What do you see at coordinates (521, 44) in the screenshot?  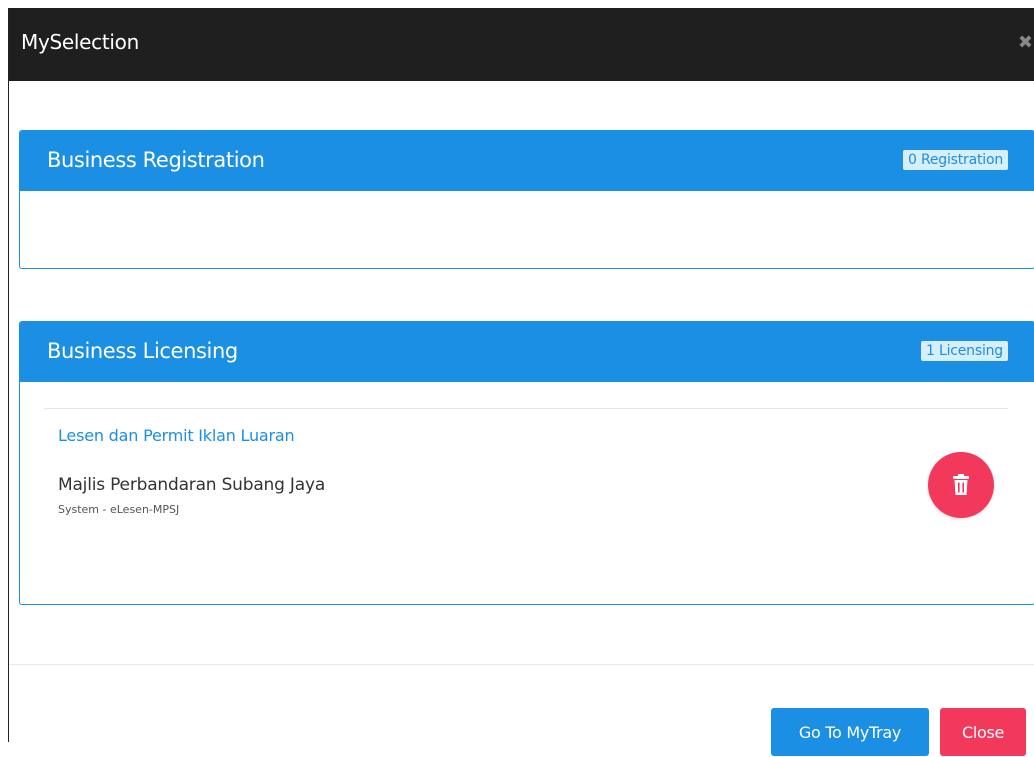 I see `modal-header: MySelection ✖` at bounding box center [521, 44].